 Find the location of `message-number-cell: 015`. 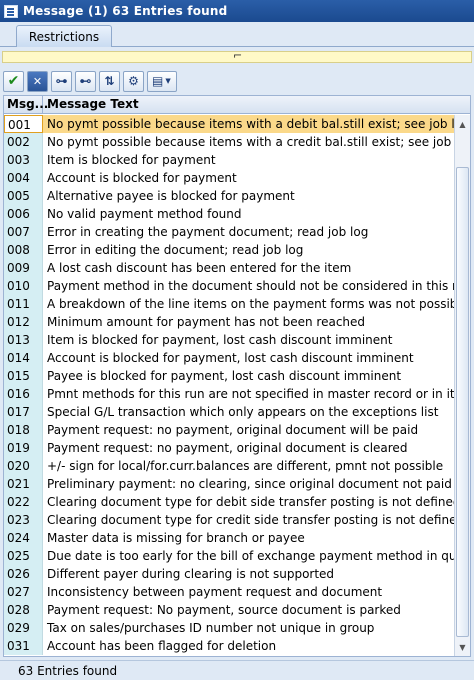

message-number-cell: 015 is located at coordinates (23, 376).